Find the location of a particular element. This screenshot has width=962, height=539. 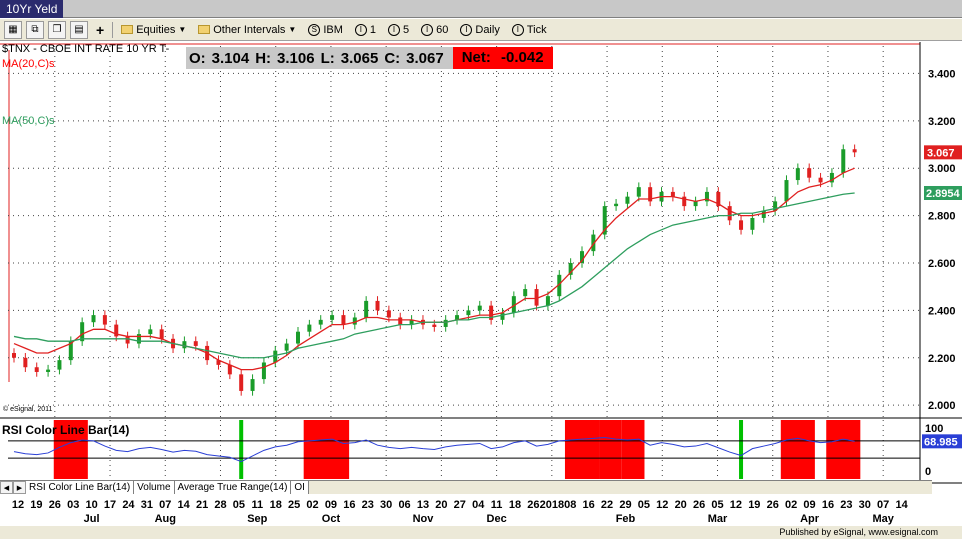

low-value: 3.065 is located at coordinates (359, 58).